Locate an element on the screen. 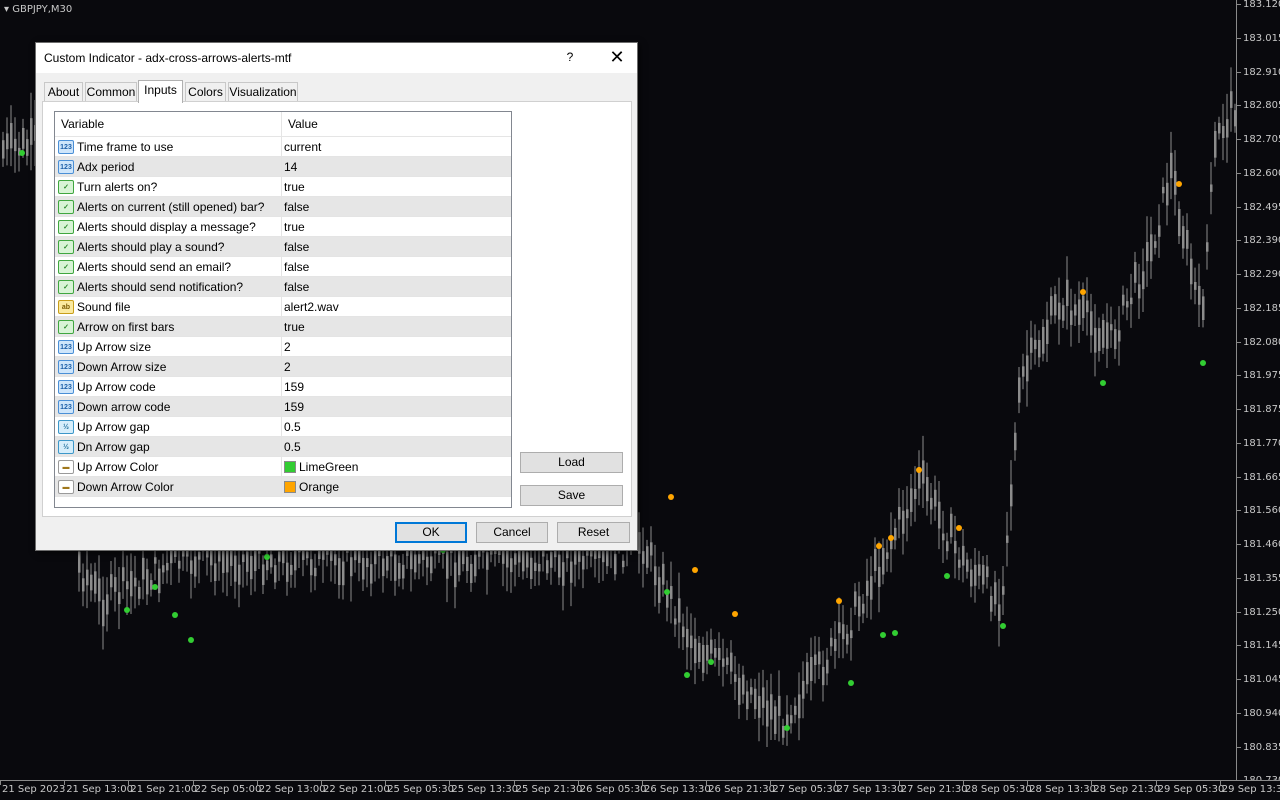 The width and height of the screenshot is (1280, 800). input-row: ✓ Alerts should play a sound? false is located at coordinates (283, 247).